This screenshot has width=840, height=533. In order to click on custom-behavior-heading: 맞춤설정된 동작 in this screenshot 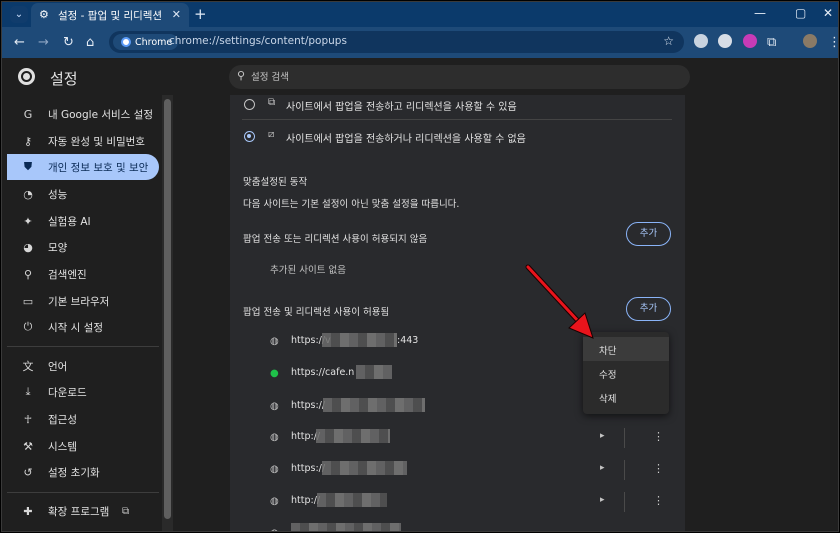, I will do `click(275, 182)`.